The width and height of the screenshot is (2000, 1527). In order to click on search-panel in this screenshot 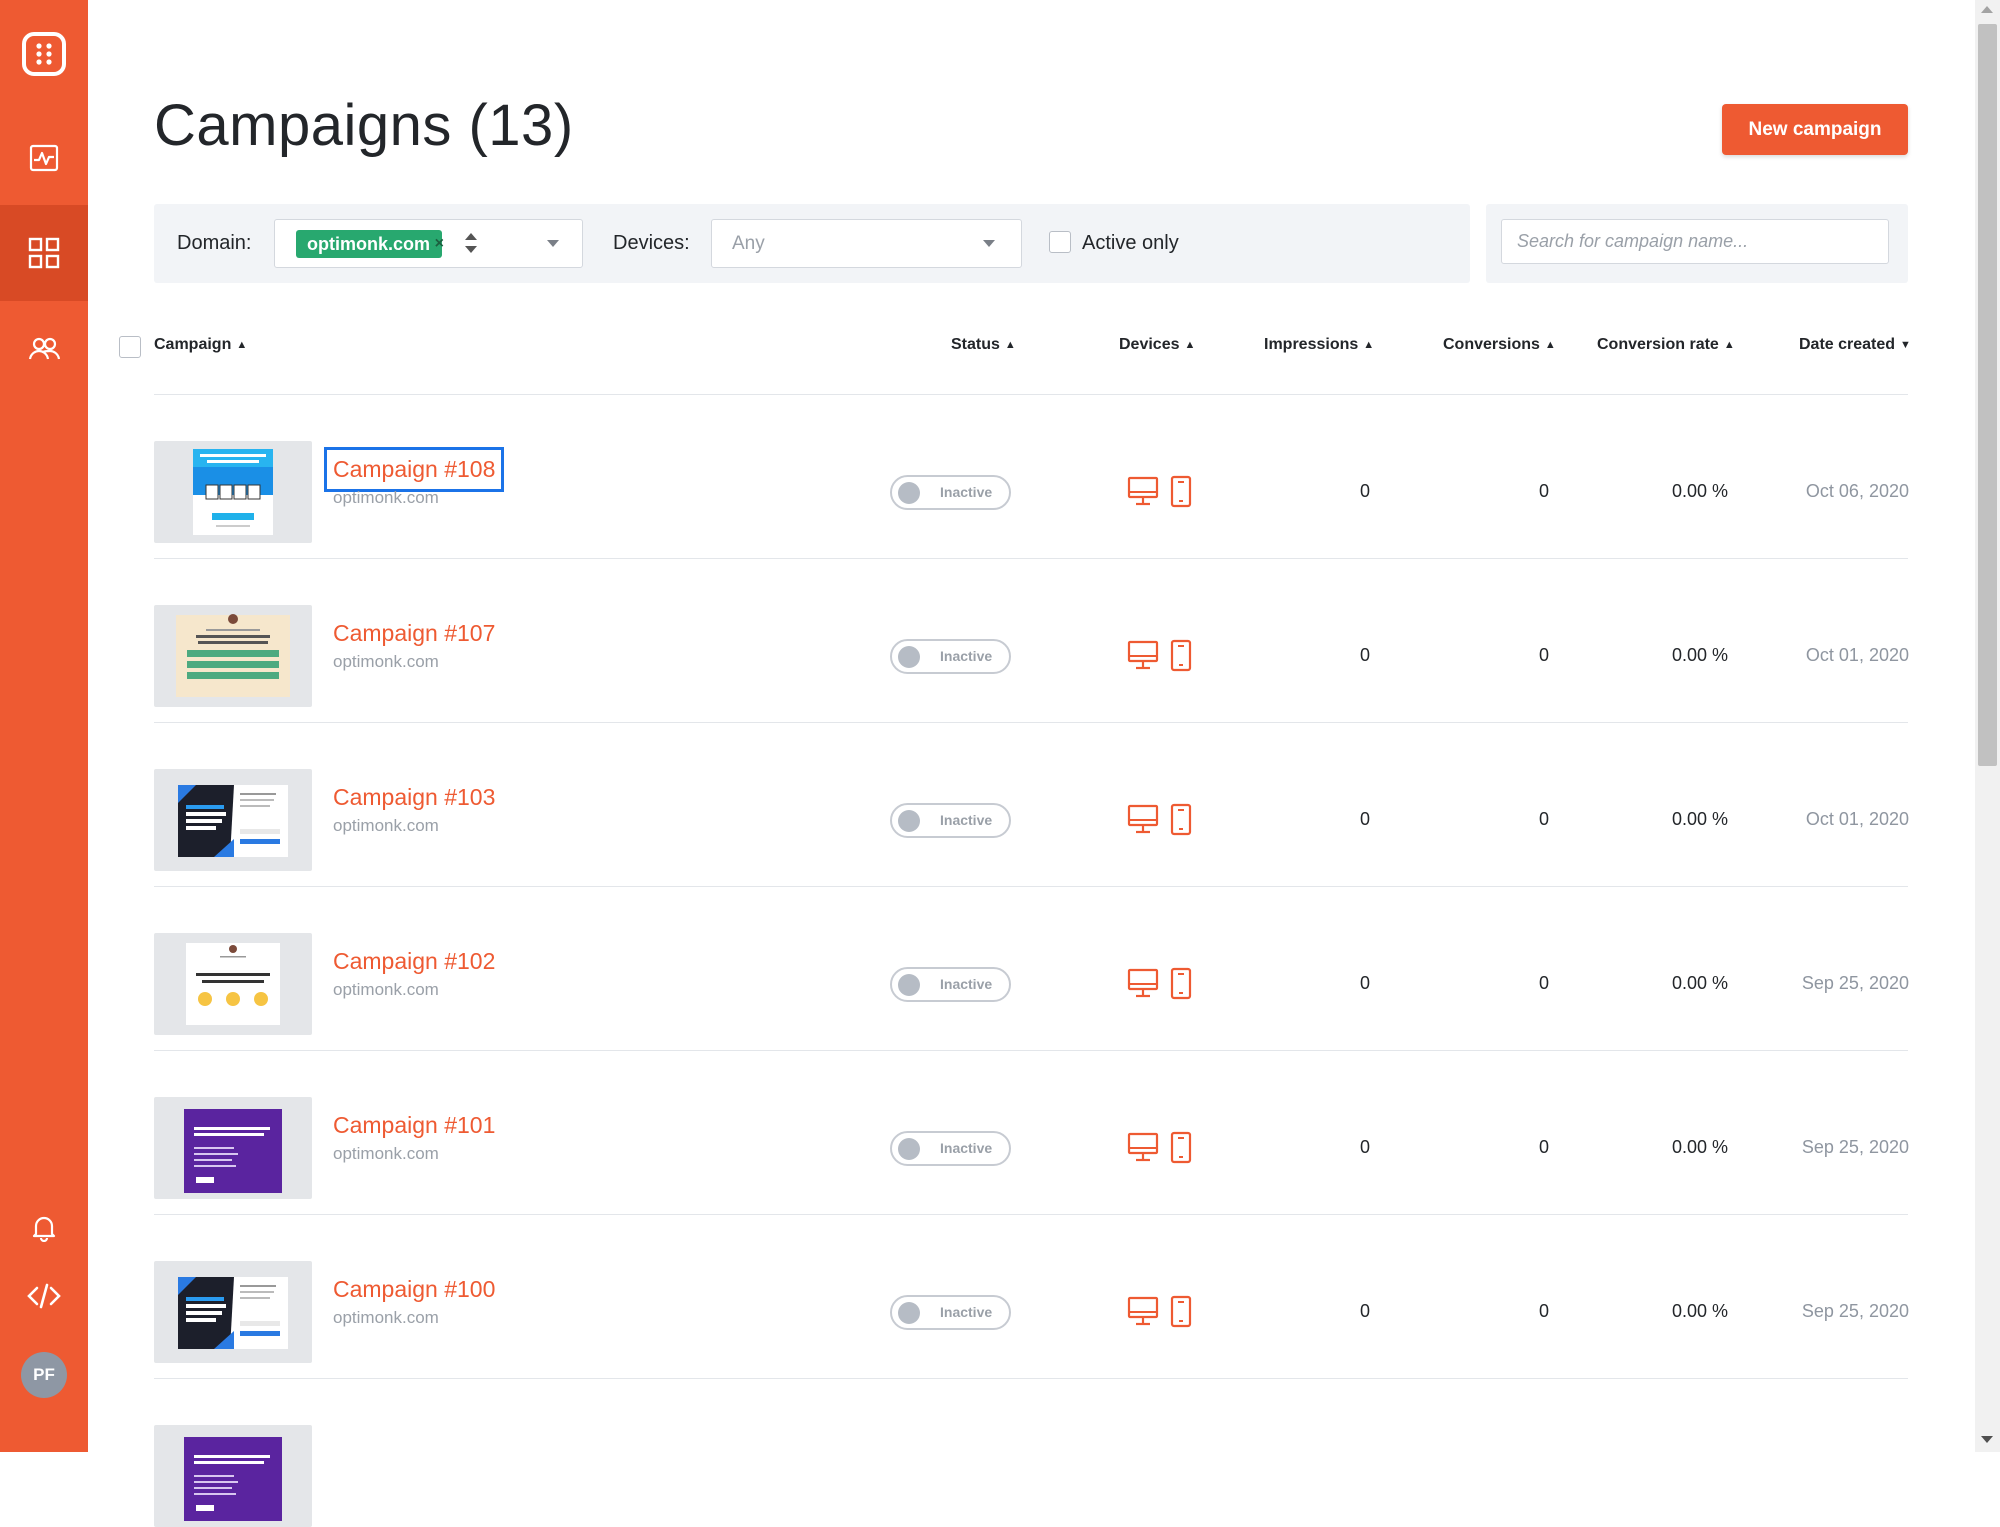, I will do `click(1697, 243)`.